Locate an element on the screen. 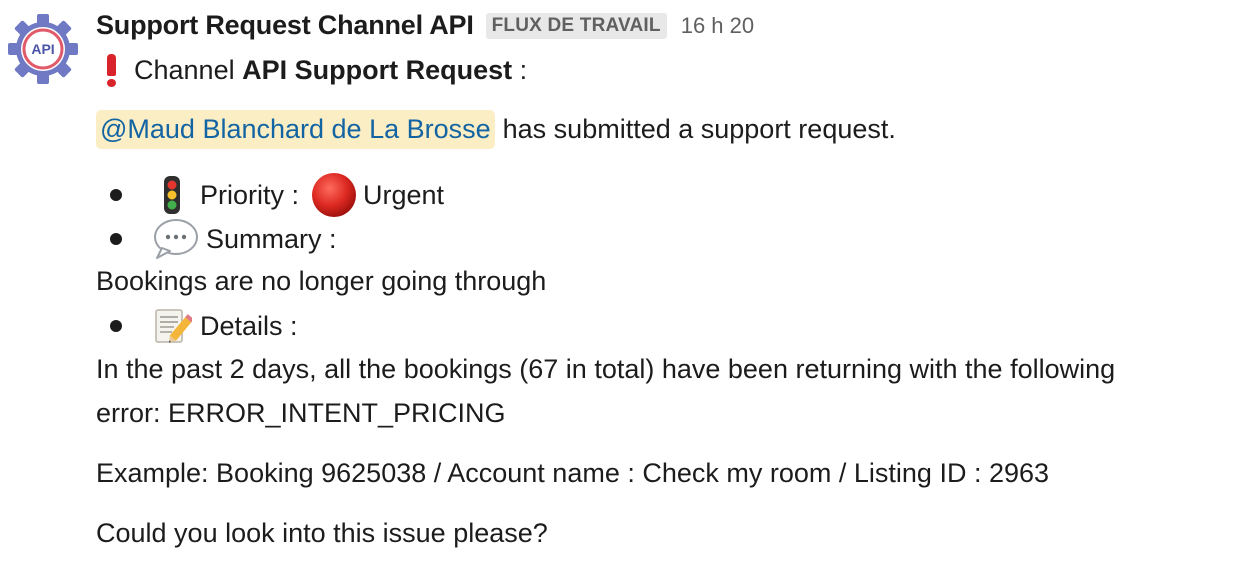  summary-text: Bookings are no longer going through is located at coordinates (321, 281).